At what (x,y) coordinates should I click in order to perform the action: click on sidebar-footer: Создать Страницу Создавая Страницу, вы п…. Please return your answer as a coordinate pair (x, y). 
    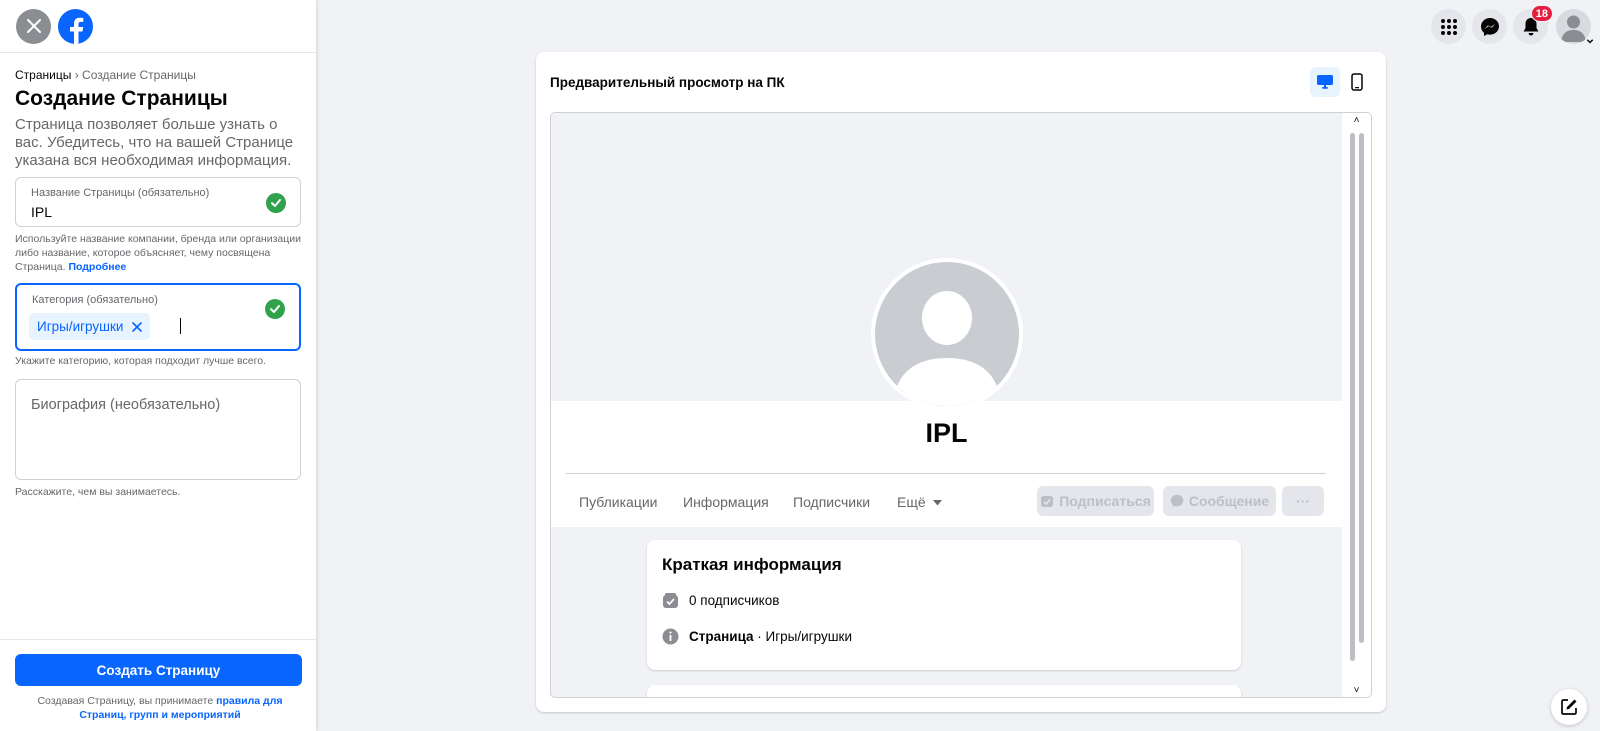
    Looking at the image, I should click on (158, 685).